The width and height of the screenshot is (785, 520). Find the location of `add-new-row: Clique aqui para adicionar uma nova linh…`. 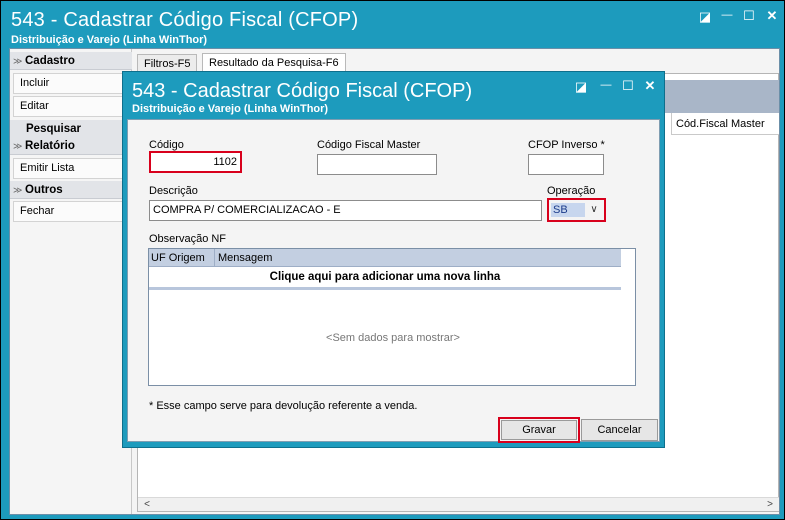

add-new-row: Clique aqui para adicionar uma nova linh… is located at coordinates (385, 277).